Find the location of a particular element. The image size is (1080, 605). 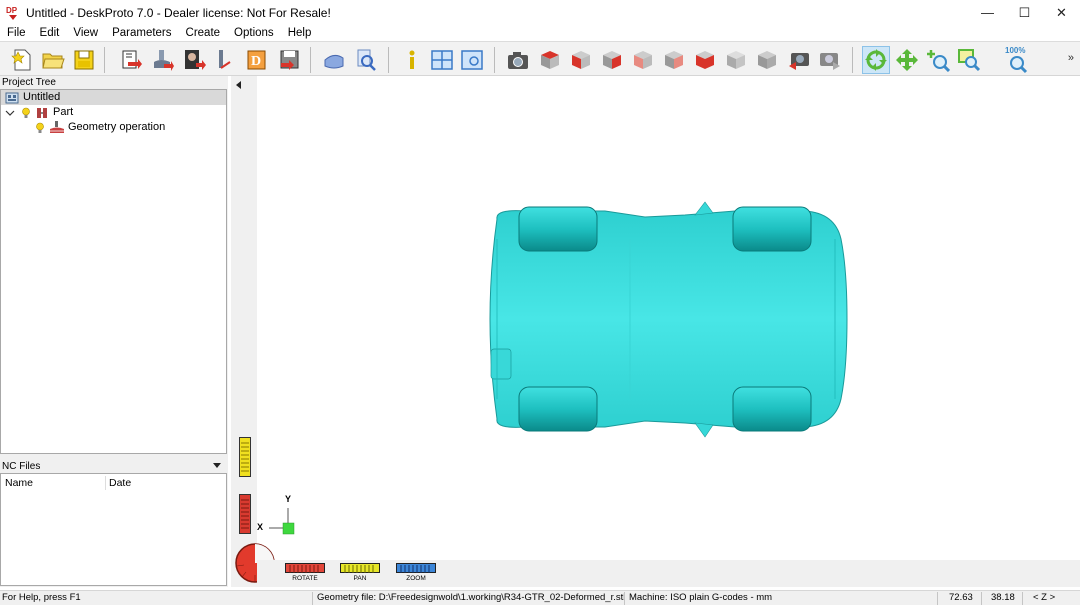

status-machine: Machine: ISO plain G-codes - mm is located at coordinates (701, 597).